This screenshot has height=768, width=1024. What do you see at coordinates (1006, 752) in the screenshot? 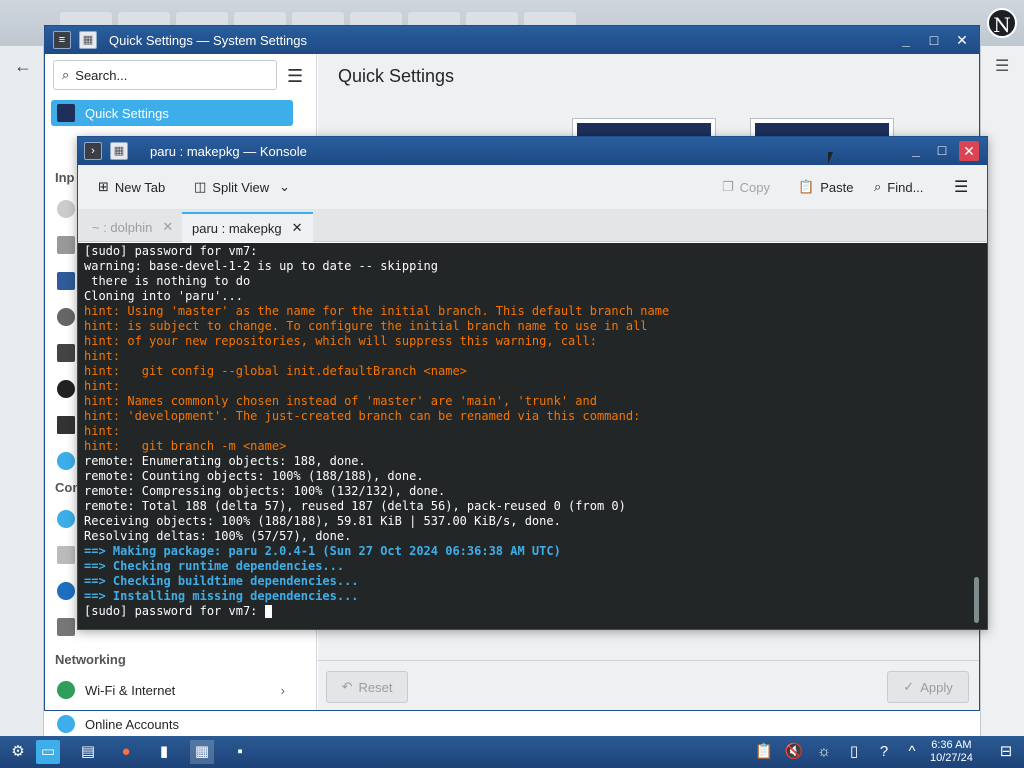
I see `show-desktop-corner-icon: ⊟` at bounding box center [1006, 752].